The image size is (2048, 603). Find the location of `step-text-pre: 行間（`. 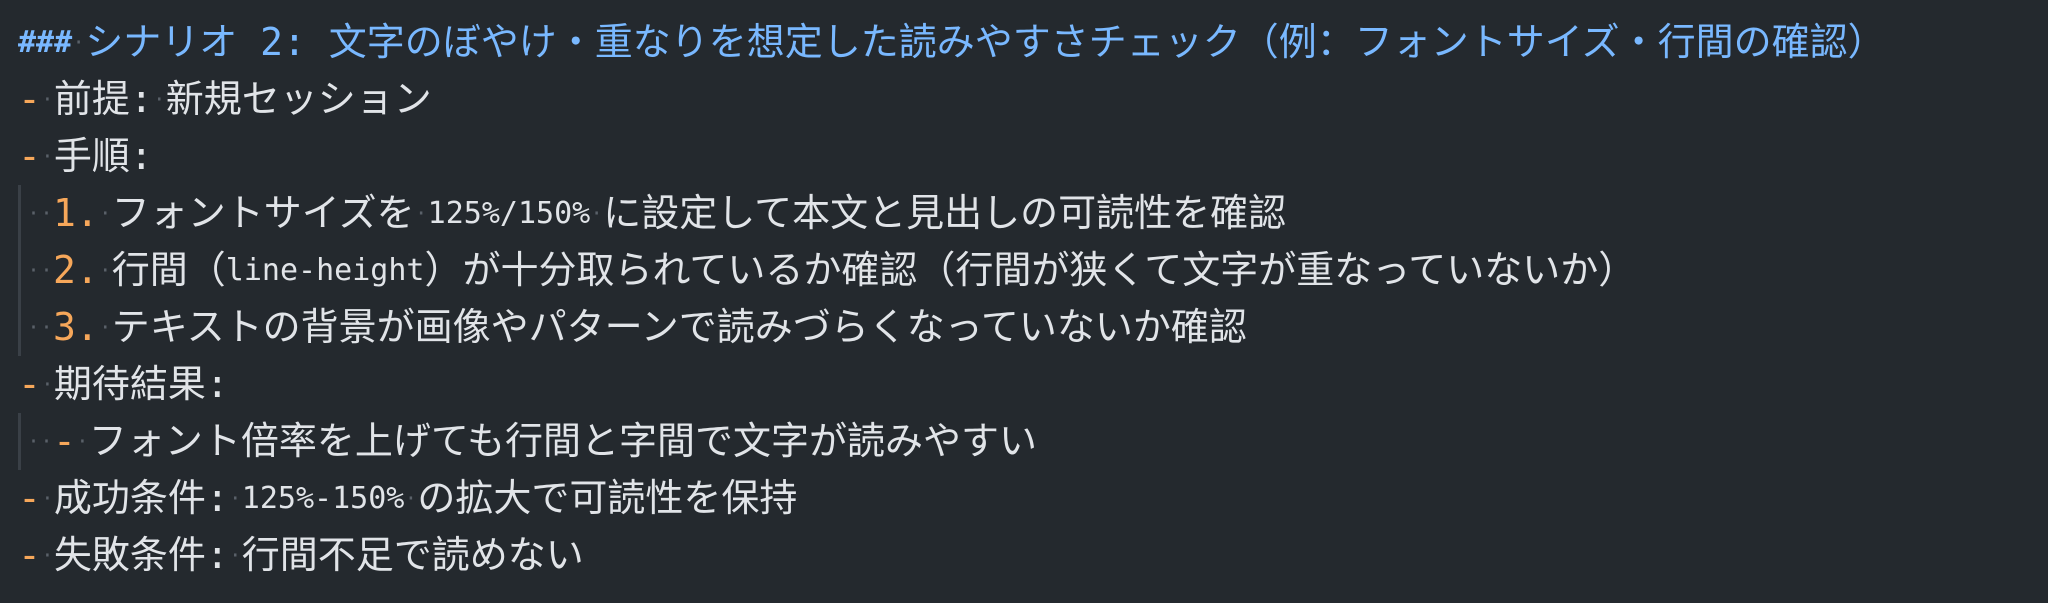

step-text-pre: 行間（ is located at coordinates (168, 270).